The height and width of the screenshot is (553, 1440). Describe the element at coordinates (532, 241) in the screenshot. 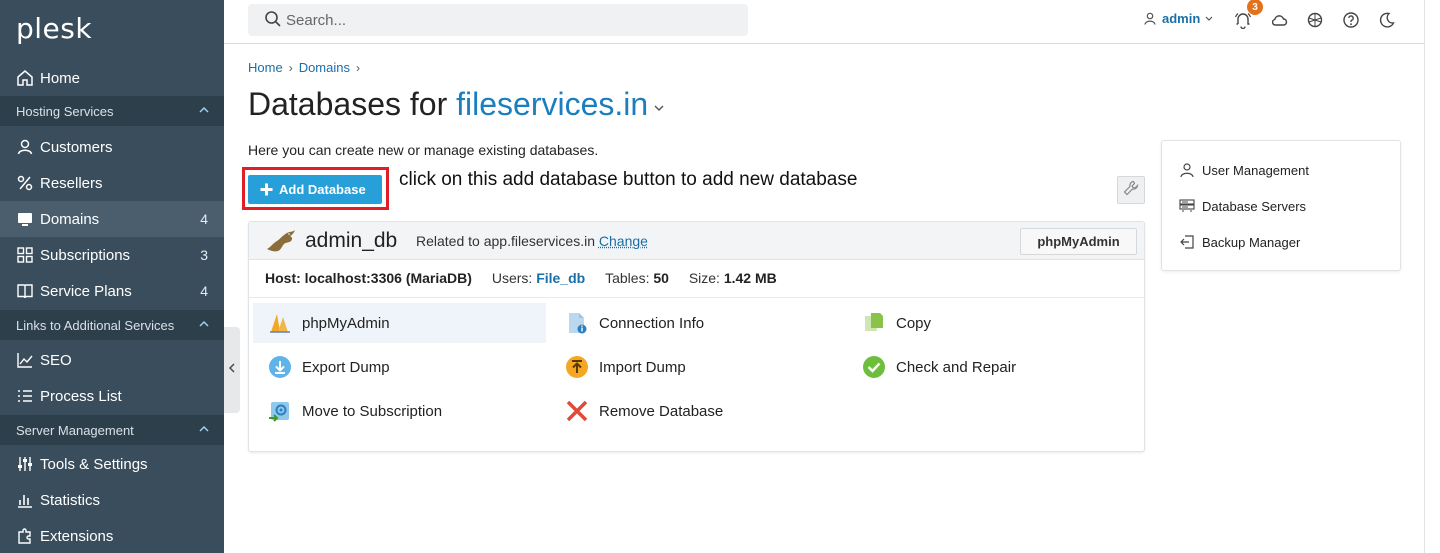

I see `database-related: Related to app.fileservices.in Change` at that location.